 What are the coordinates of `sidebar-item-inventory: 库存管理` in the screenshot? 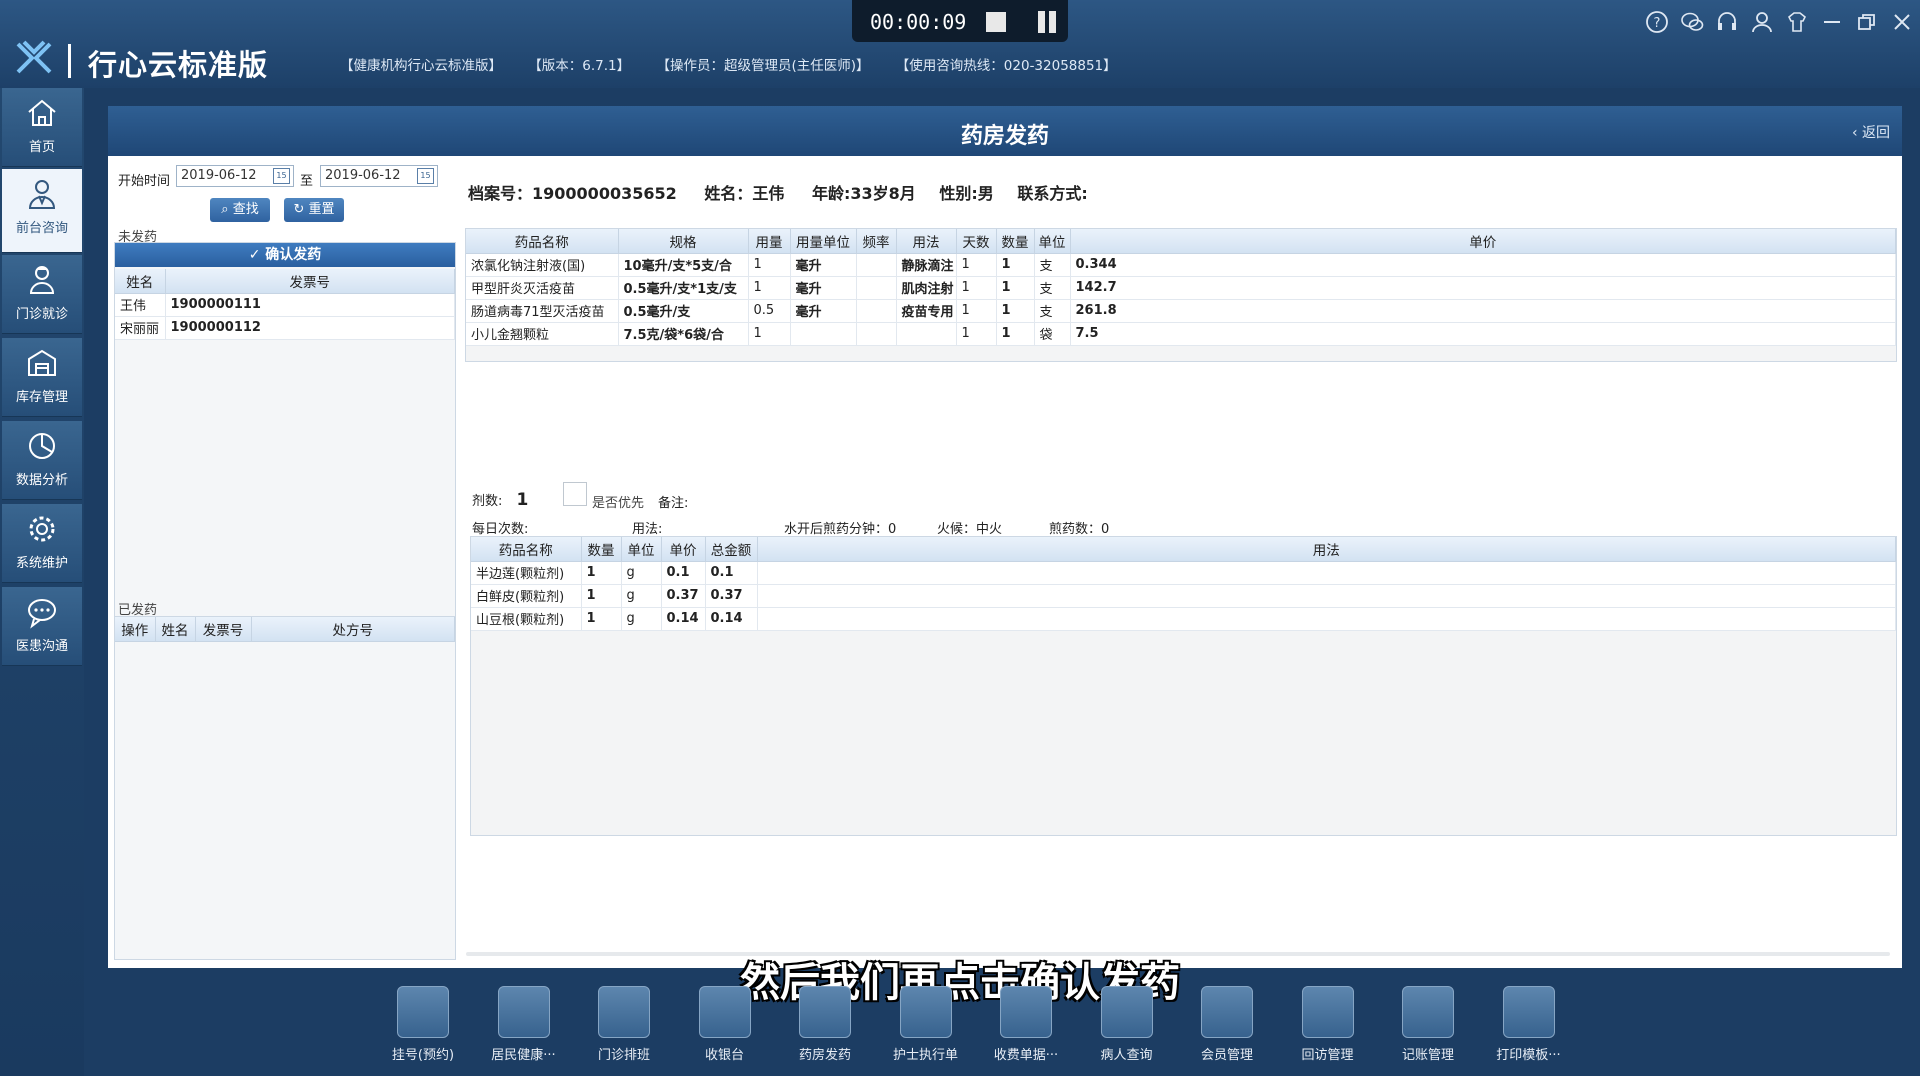 It's located at (42, 377).